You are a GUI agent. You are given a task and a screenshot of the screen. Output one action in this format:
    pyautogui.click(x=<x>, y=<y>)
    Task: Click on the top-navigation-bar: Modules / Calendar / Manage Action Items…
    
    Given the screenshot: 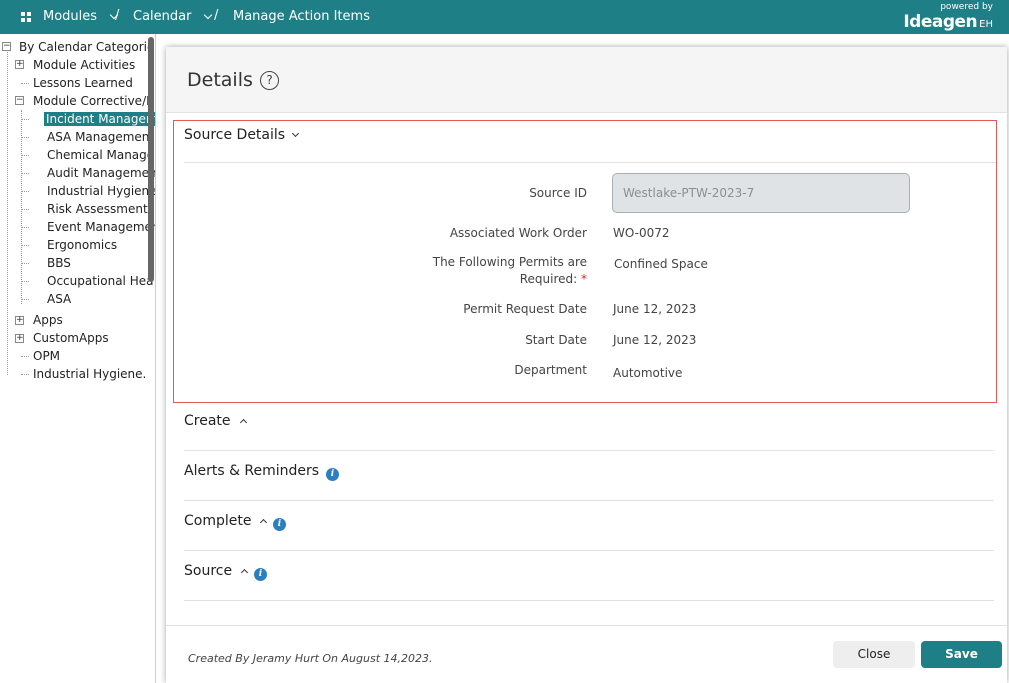 What is the action you would take?
    pyautogui.click(x=504, y=17)
    